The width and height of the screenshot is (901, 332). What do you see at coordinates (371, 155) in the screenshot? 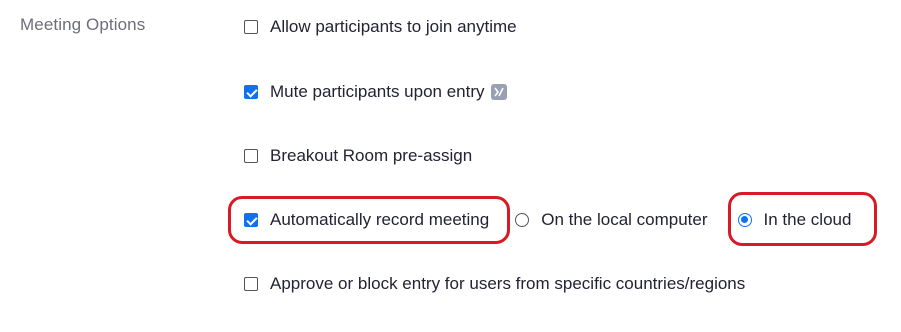
I see `breakout-preassign-label: Breakout Room pre-assign` at bounding box center [371, 155].